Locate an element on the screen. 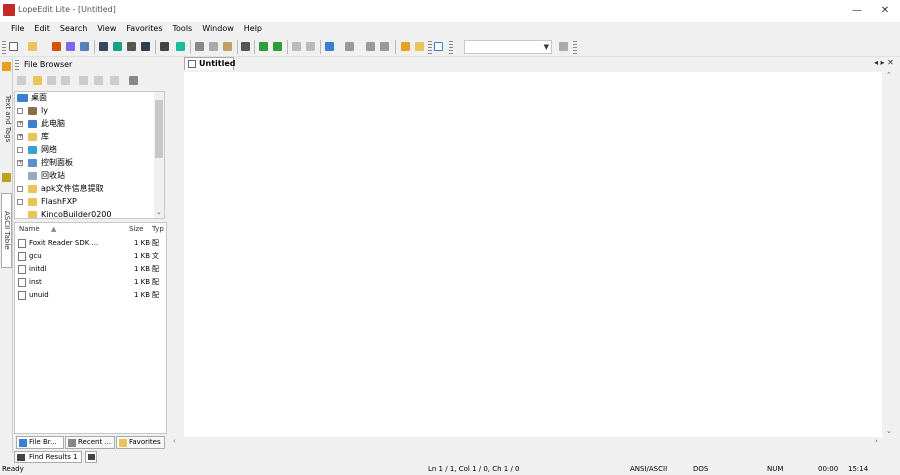  editor-horizontal-scrollbar: ‹ › is located at coordinates (527, 442).